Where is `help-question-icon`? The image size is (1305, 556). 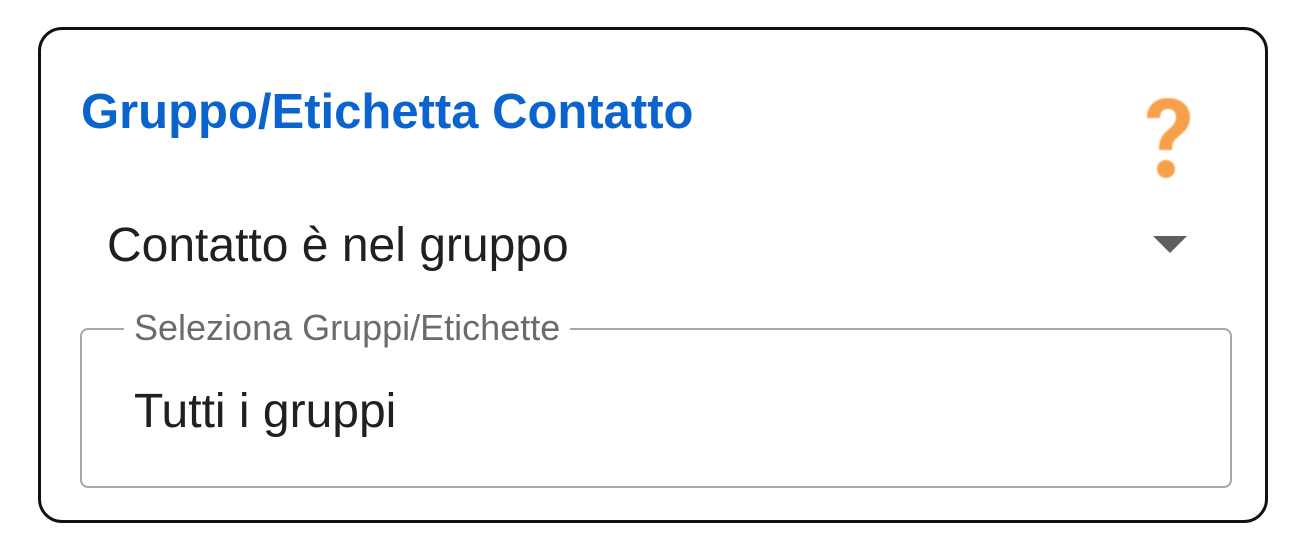 help-question-icon is located at coordinates (1166, 138).